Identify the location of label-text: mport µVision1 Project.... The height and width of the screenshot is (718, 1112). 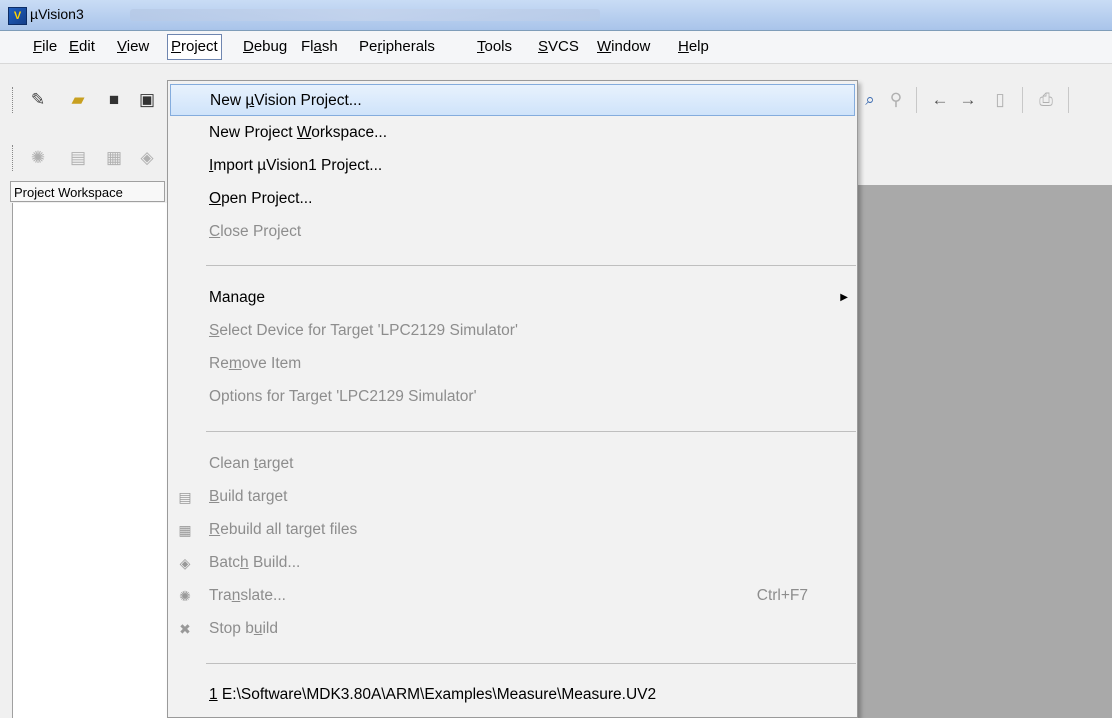
(298, 165).